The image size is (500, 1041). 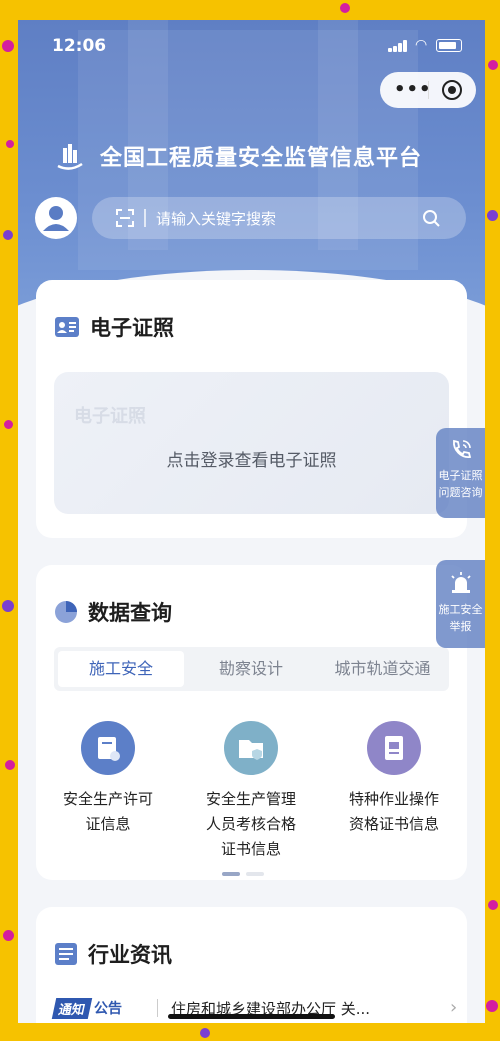 What do you see at coordinates (251, 965) in the screenshot?
I see `news-card: 行业资讯 通知 公告 住房和城乡建设部办公厅 关... ›` at bounding box center [251, 965].